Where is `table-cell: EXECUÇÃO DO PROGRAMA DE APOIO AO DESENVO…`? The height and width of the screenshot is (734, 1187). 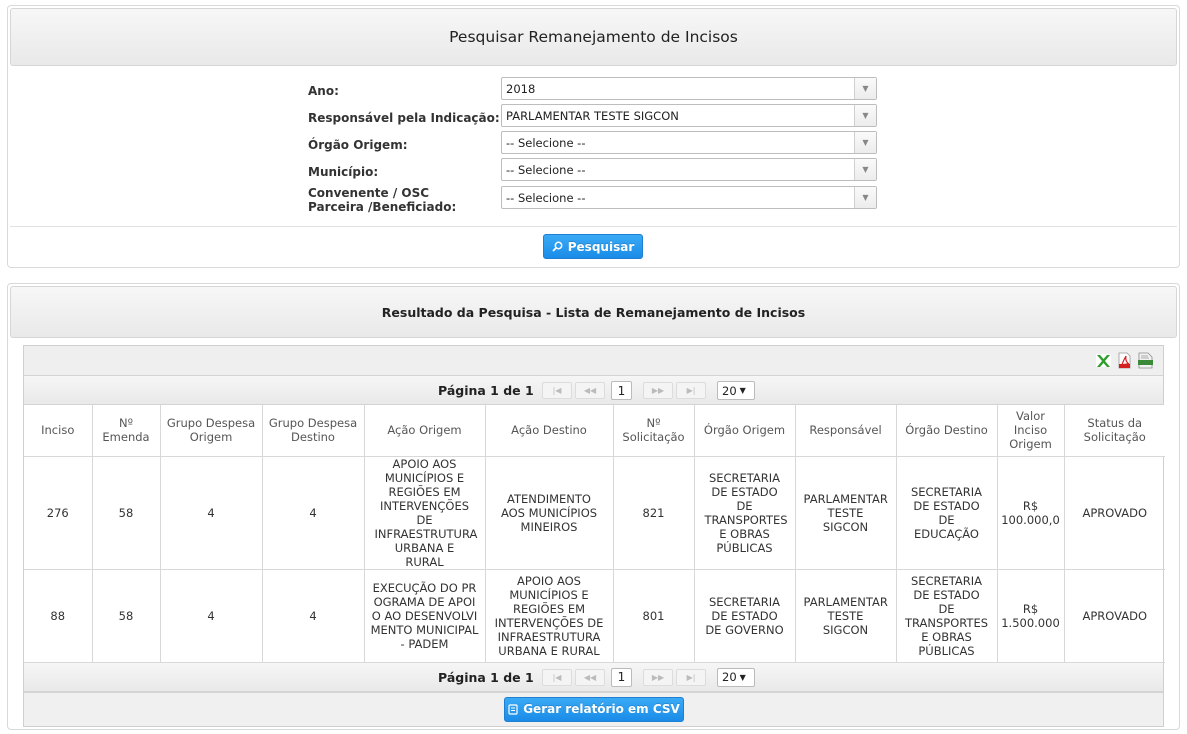 table-cell: EXECUÇÃO DO PROGRAMA DE APOIO AO DESENVO… is located at coordinates (425, 616).